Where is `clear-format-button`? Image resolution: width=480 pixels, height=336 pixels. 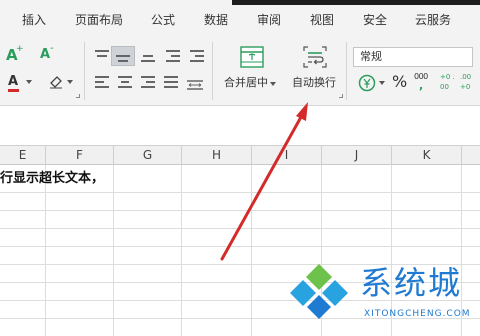 clear-format-button is located at coordinates (61, 82).